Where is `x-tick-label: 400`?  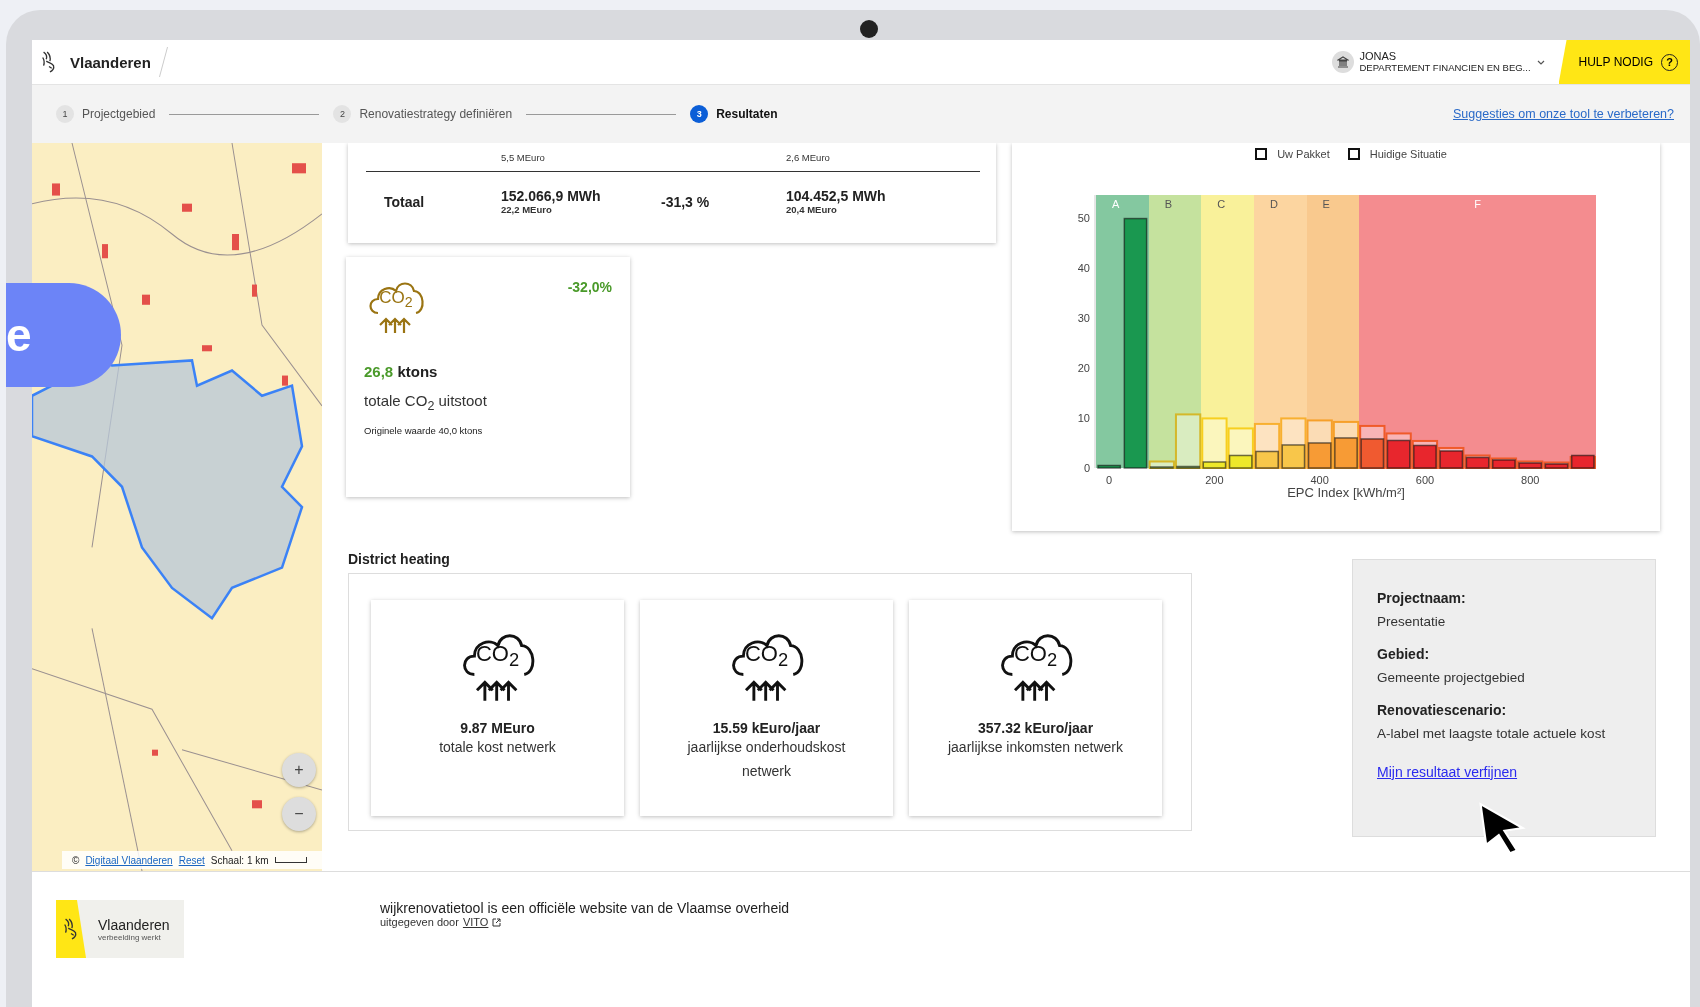 x-tick-label: 400 is located at coordinates (1319, 479).